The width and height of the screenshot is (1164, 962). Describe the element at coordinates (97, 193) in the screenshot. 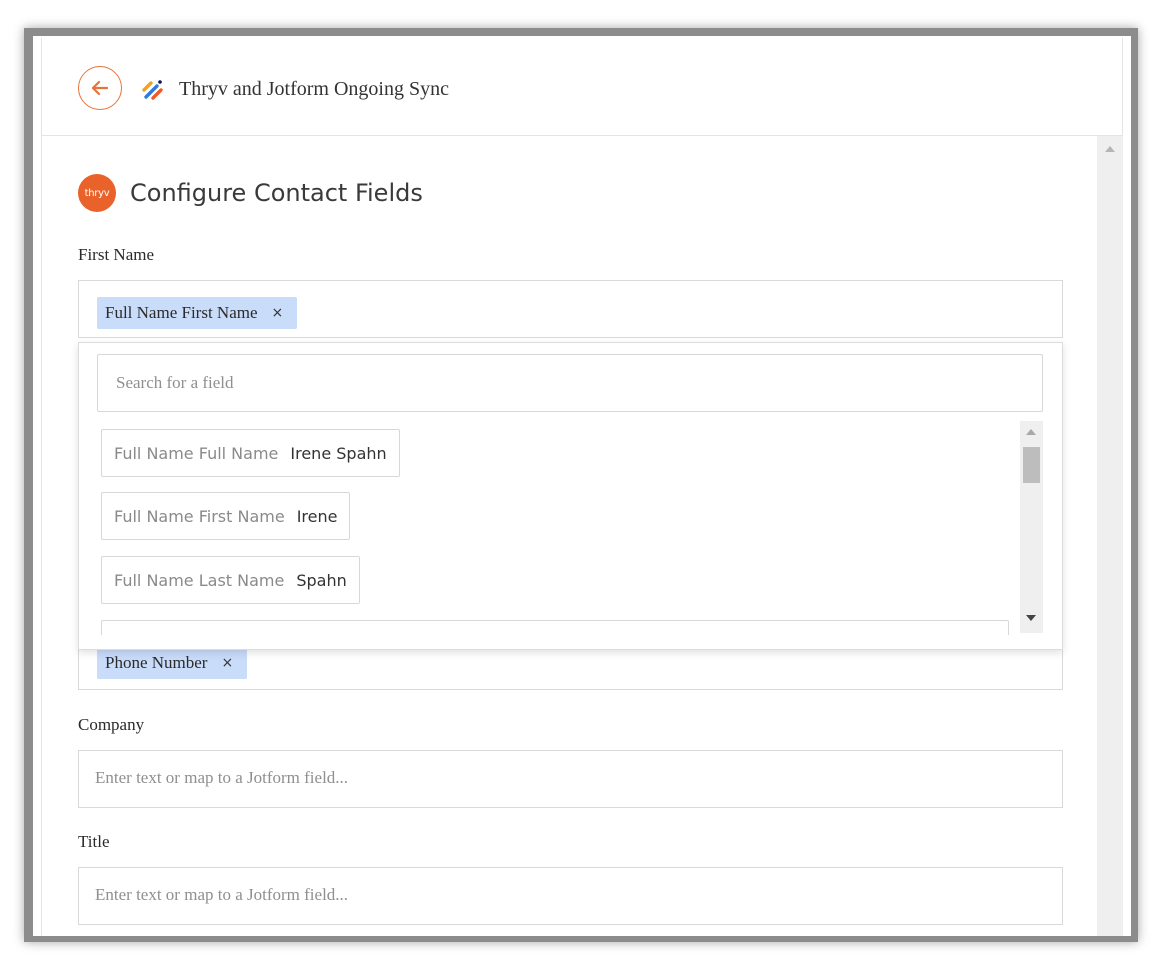

I see `thryv-logo-icon: thryv` at that location.